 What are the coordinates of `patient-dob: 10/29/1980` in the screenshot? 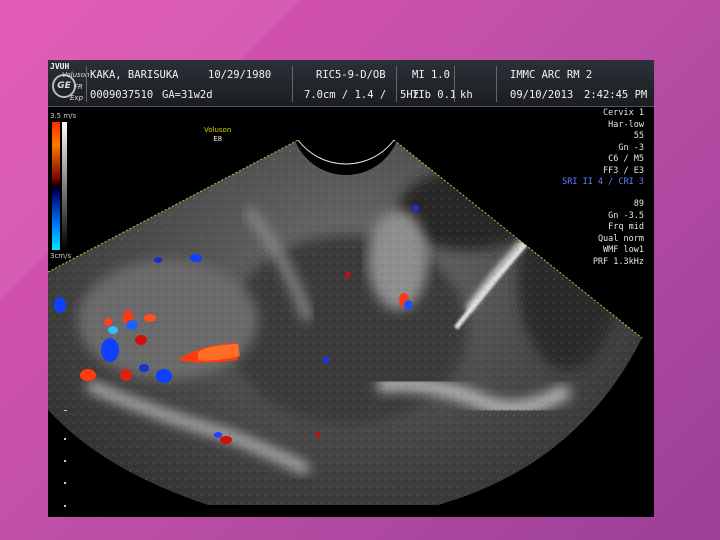 It's located at (240, 75).